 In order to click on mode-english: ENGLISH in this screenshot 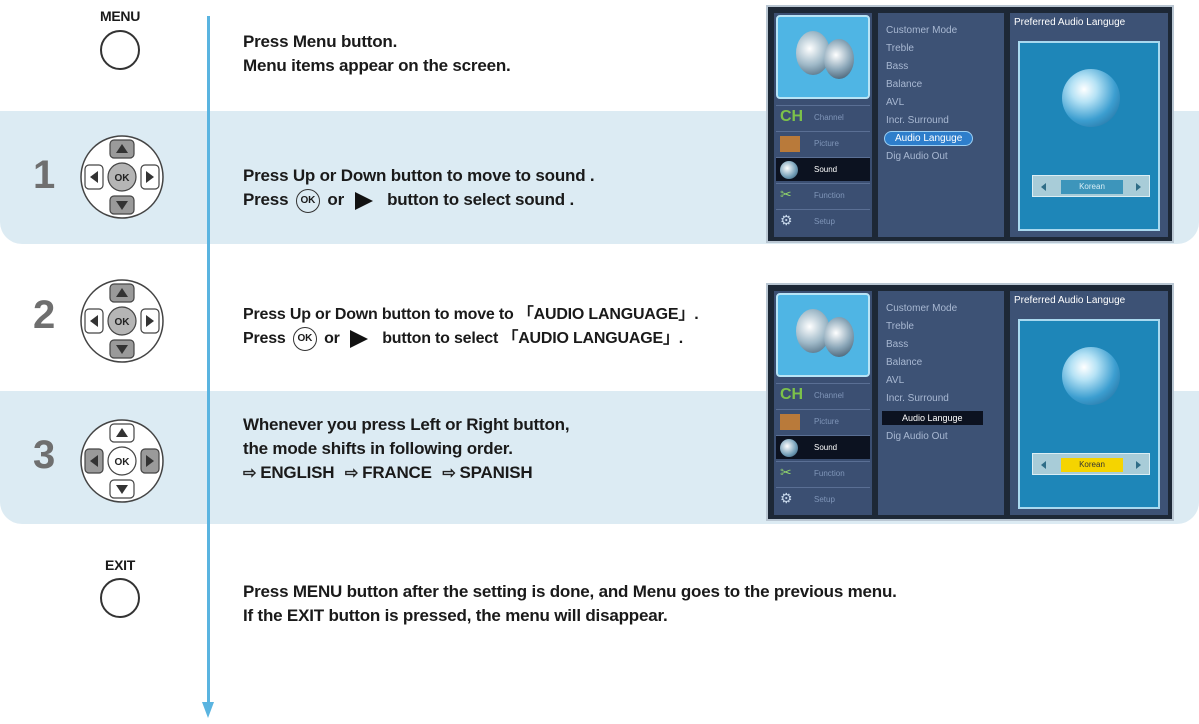, I will do `click(297, 472)`.